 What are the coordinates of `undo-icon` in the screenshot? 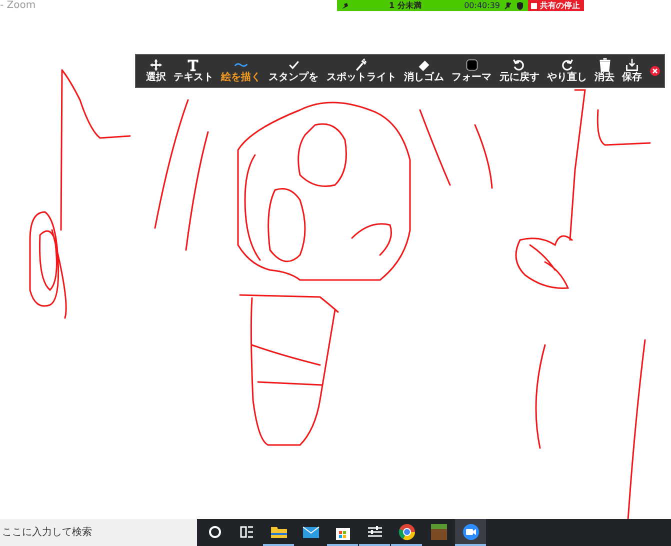 It's located at (519, 65).